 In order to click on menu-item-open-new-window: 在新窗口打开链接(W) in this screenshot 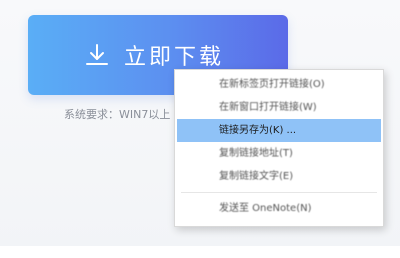, I will do `click(279, 107)`.